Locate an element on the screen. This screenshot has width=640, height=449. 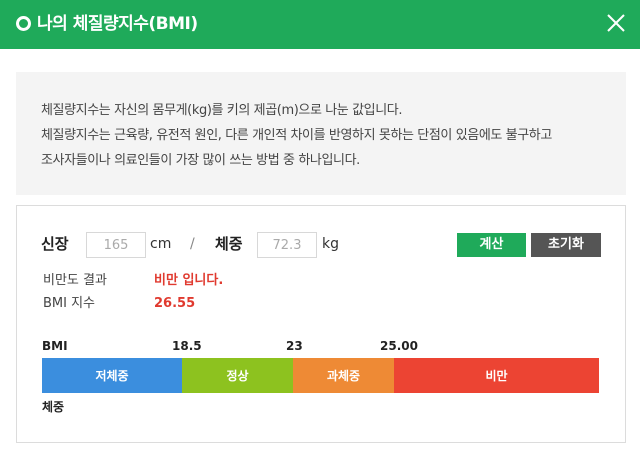
bmi-index-label: BMI 지수 is located at coordinates (69, 303).